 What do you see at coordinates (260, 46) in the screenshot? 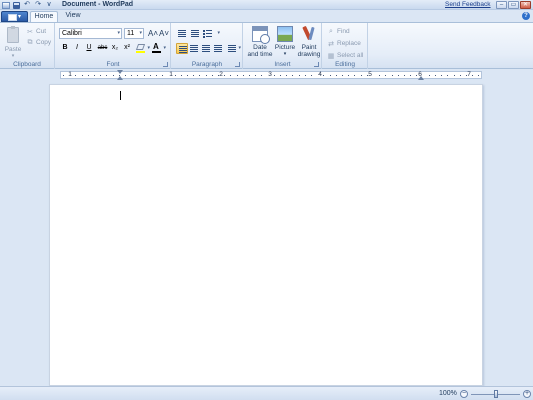
I see `date-time-button: Date and time` at bounding box center [260, 46].